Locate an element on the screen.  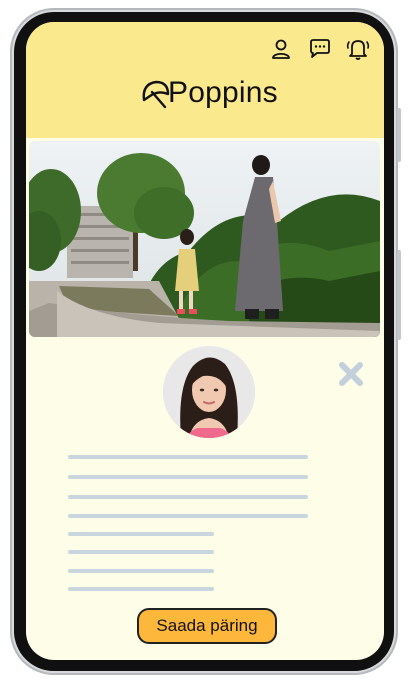
user-icon is located at coordinates (281, 49).